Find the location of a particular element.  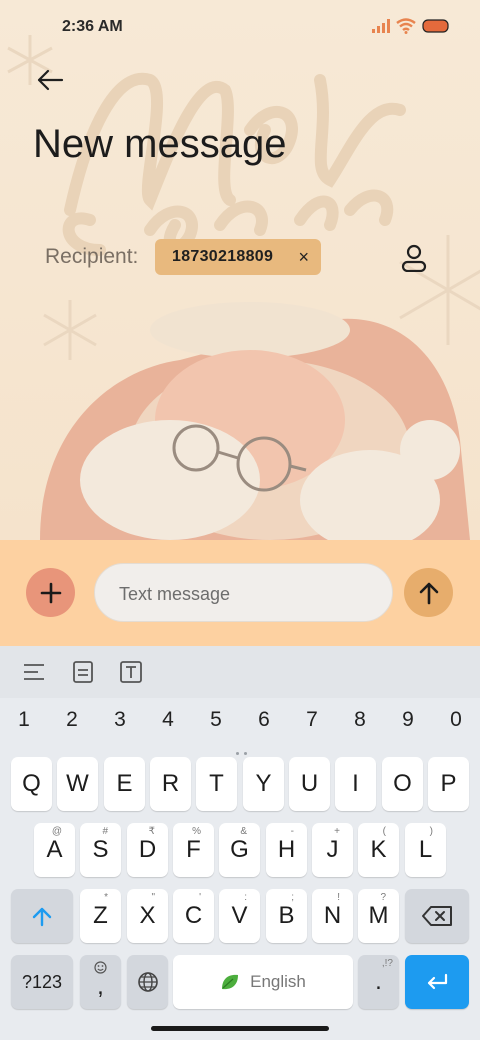

key-f: % F is located at coordinates (193, 850).